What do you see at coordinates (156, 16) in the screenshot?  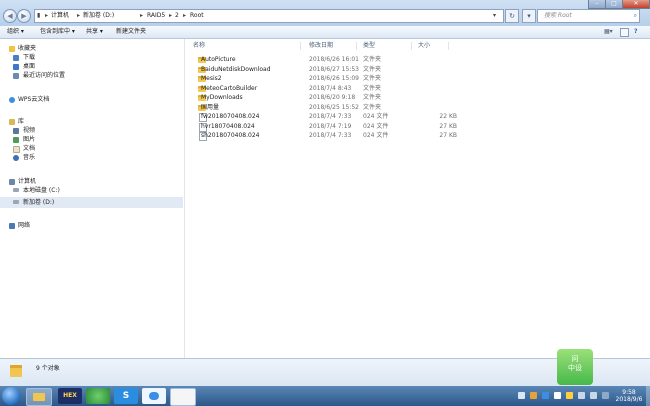 I see `breadcrumb-raid5: RAID5` at bounding box center [156, 16].